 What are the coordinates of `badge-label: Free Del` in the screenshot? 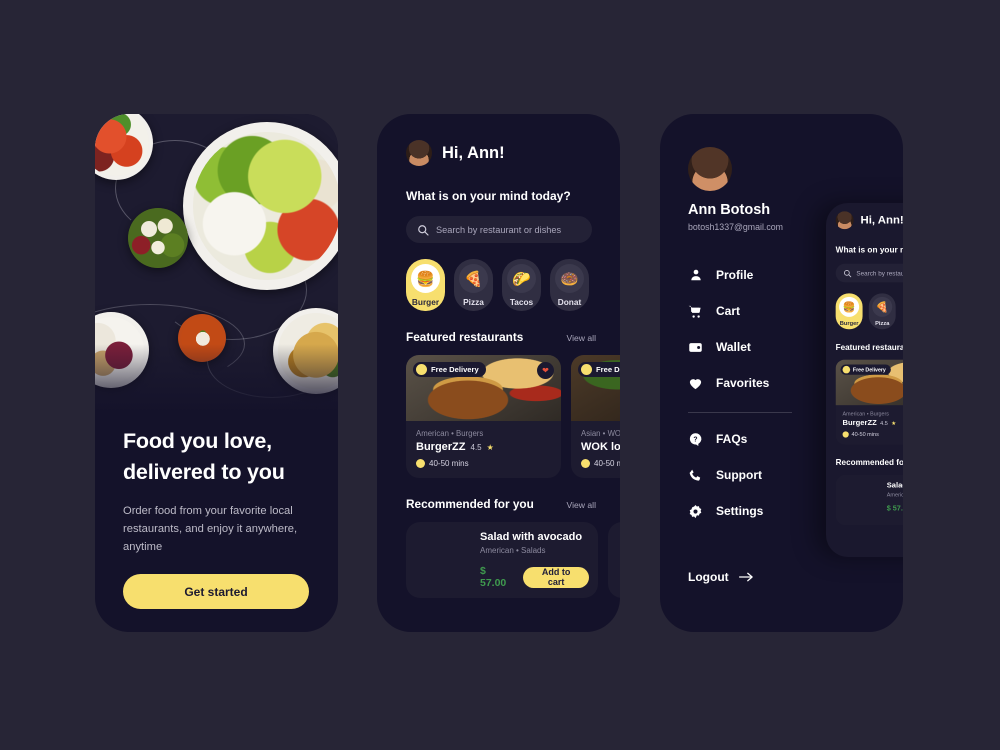 It's located at (608, 369).